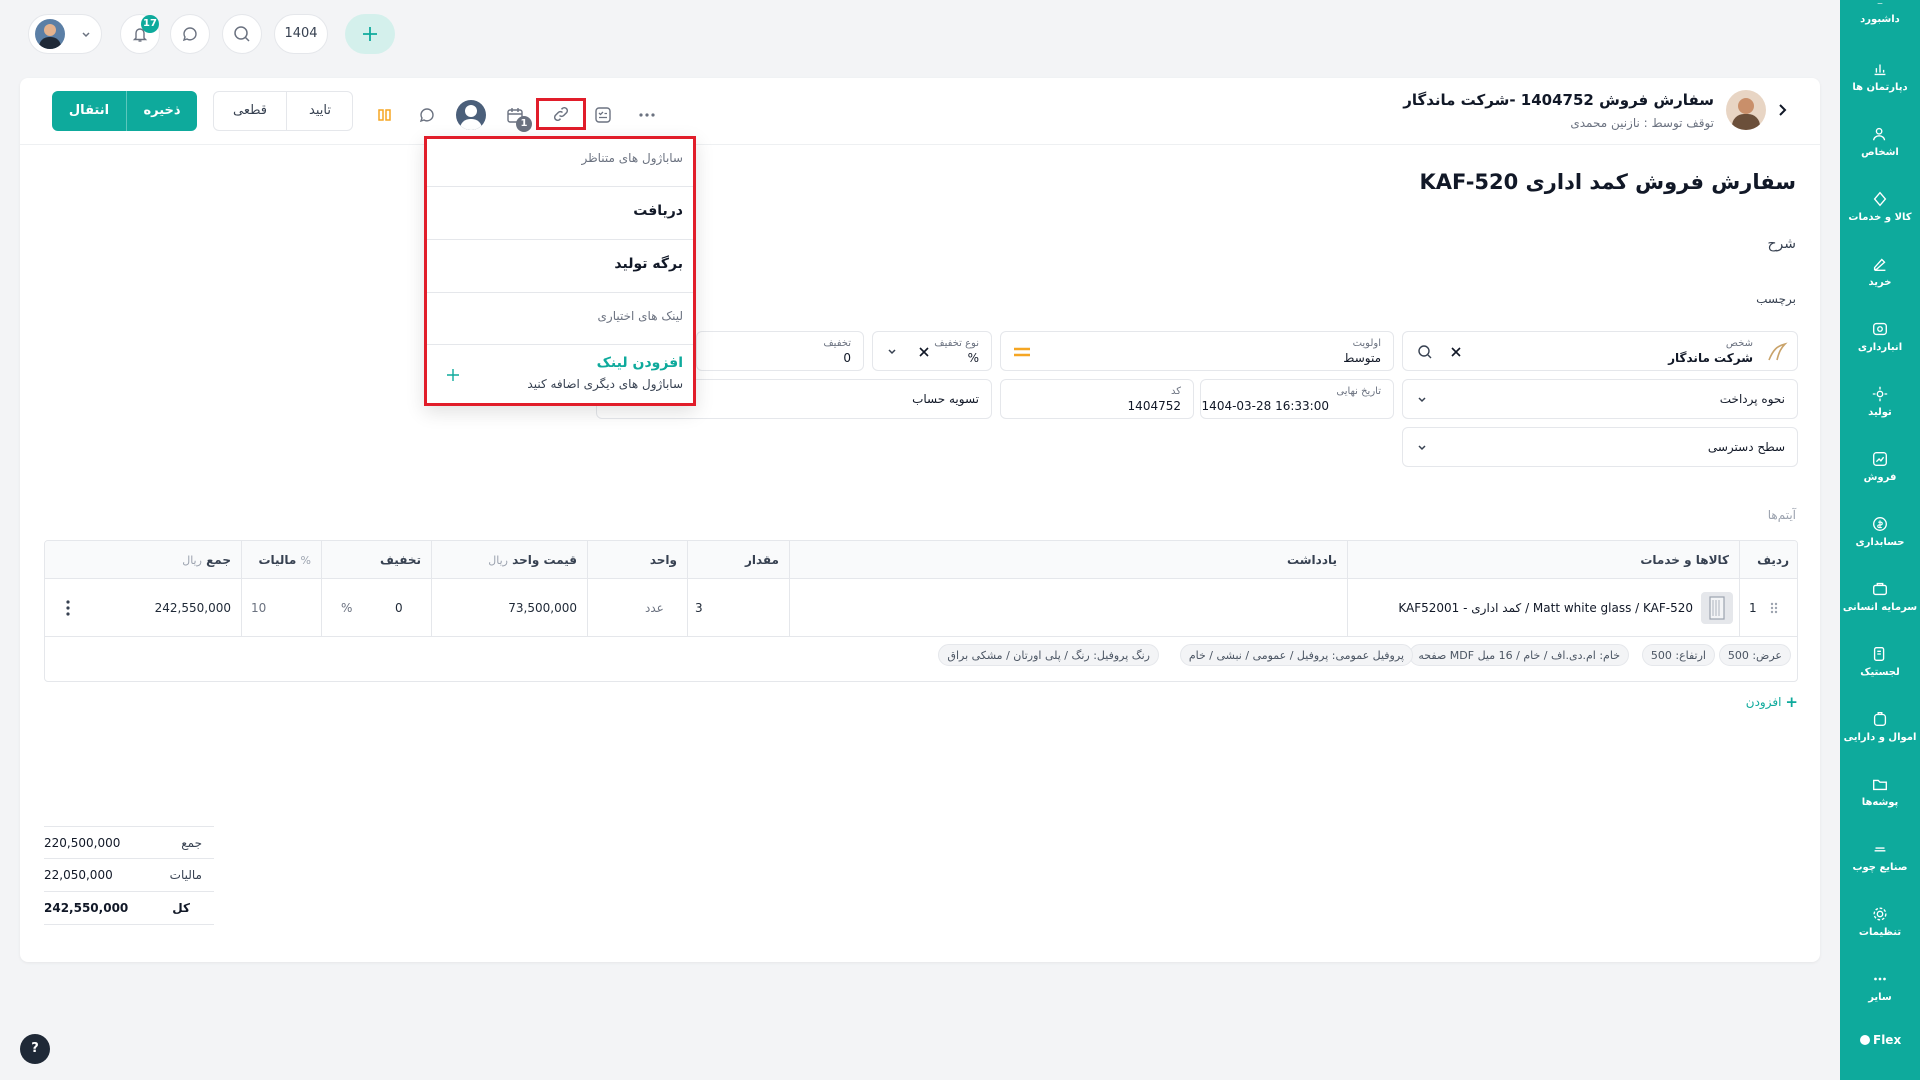  What do you see at coordinates (35, 1049) in the screenshot?
I see `help-button: ?` at bounding box center [35, 1049].